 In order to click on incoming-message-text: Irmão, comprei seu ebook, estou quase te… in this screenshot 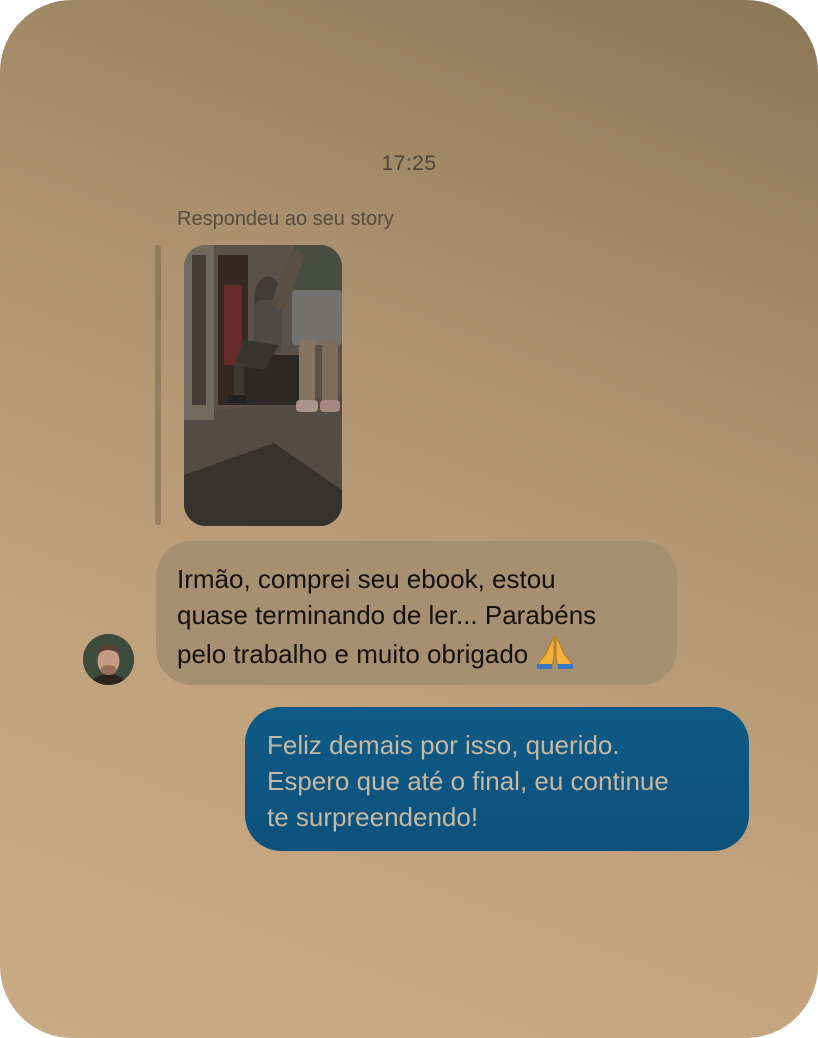, I will do `click(387, 616)`.